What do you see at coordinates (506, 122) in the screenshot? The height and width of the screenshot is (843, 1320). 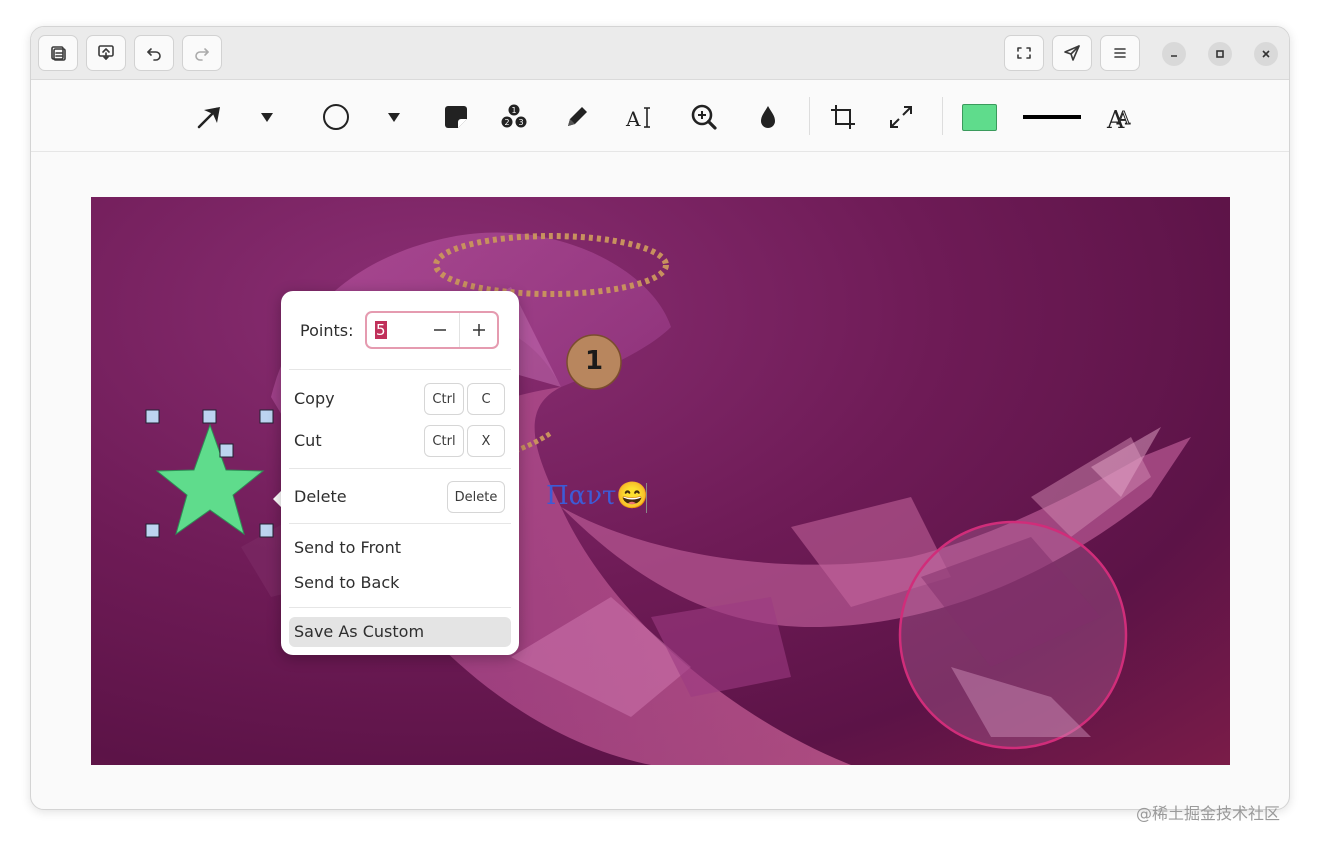 I see `svg-text: 2` at bounding box center [506, 122].